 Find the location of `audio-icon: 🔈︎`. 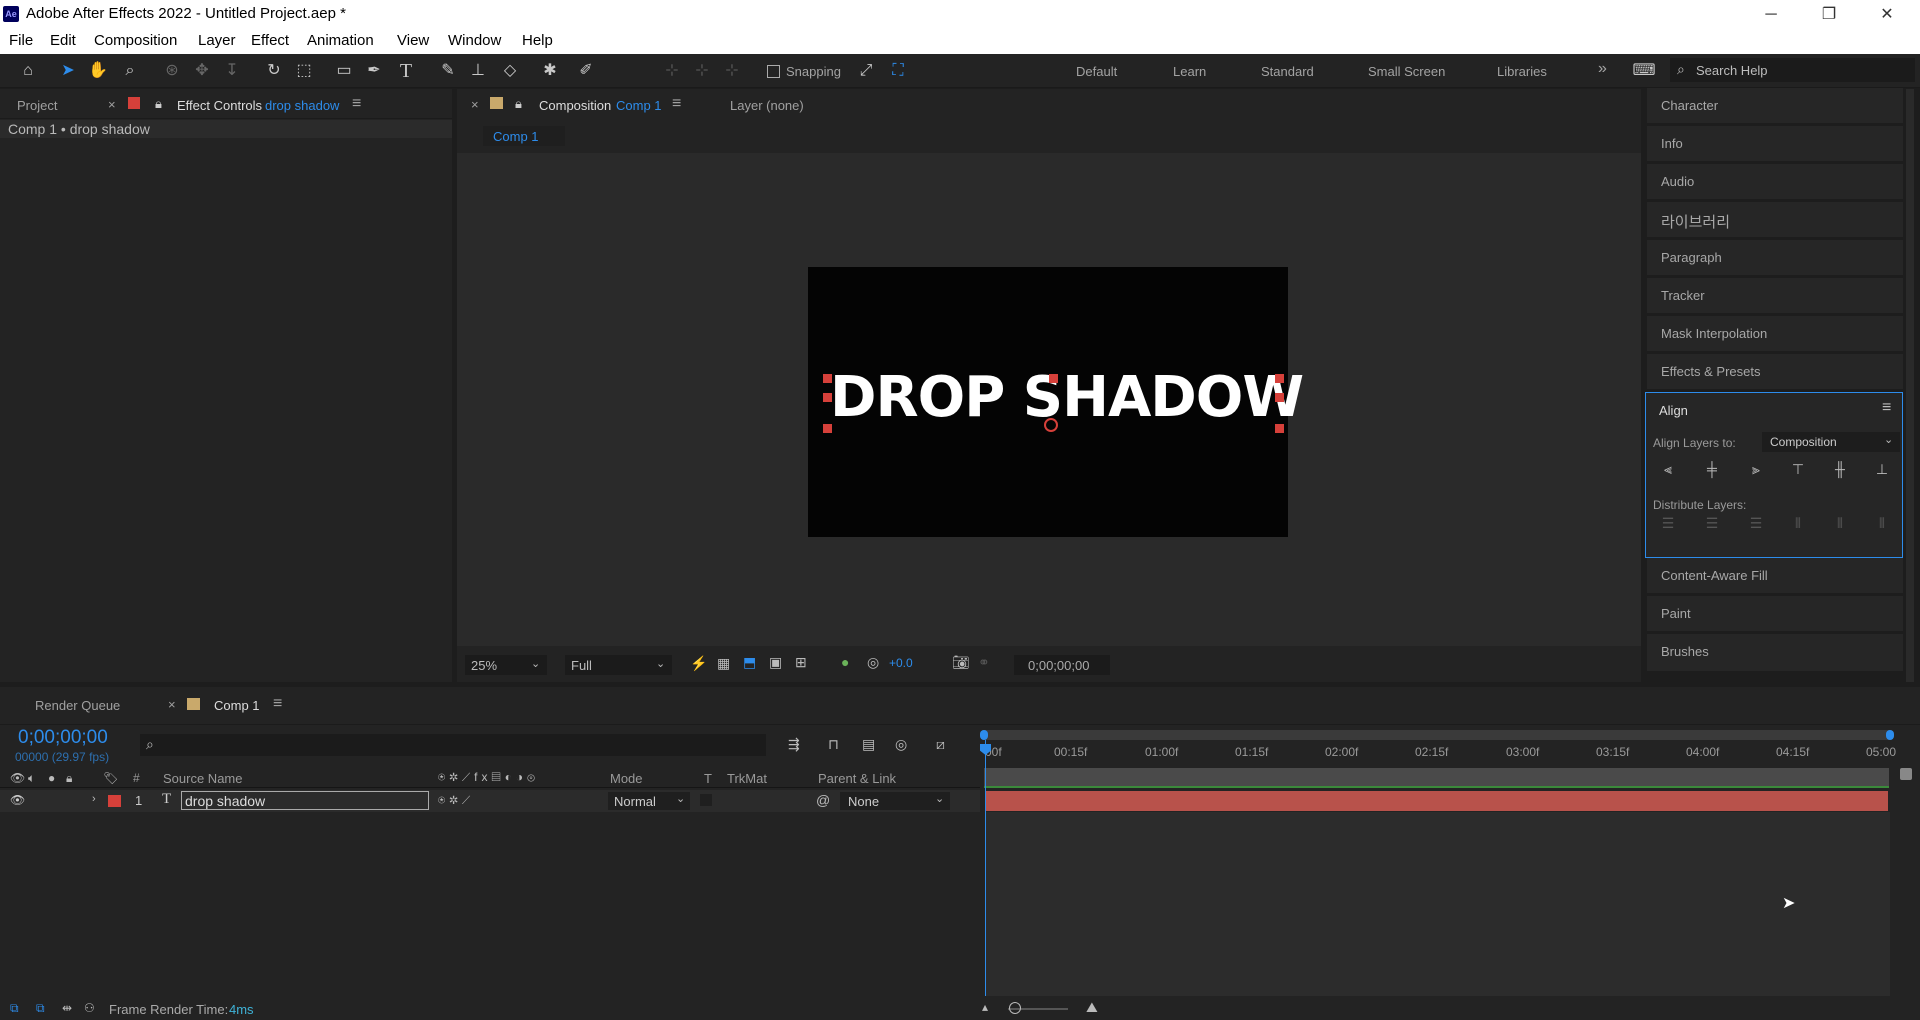

audio-icon: 🔈︎ is located at coordinates (31, 778).